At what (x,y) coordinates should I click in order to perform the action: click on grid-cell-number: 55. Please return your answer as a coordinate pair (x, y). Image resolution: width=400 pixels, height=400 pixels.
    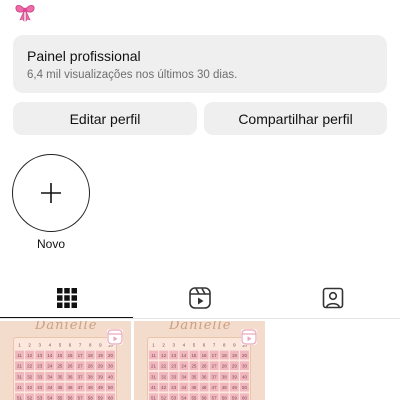
    Looking at the image, I should click on (193, 398).